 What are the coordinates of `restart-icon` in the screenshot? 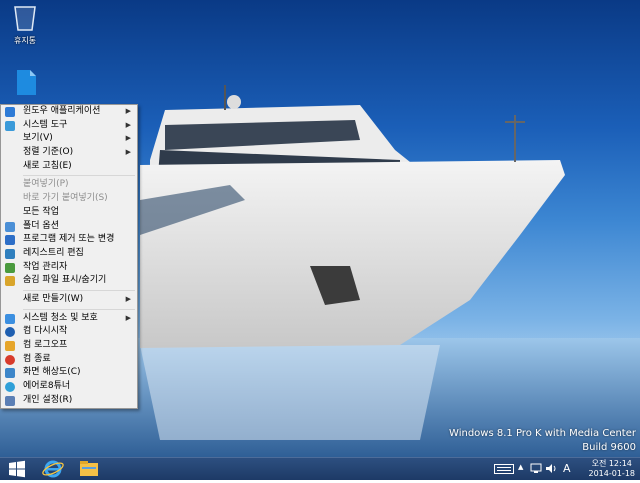 It's located at (10, 332).